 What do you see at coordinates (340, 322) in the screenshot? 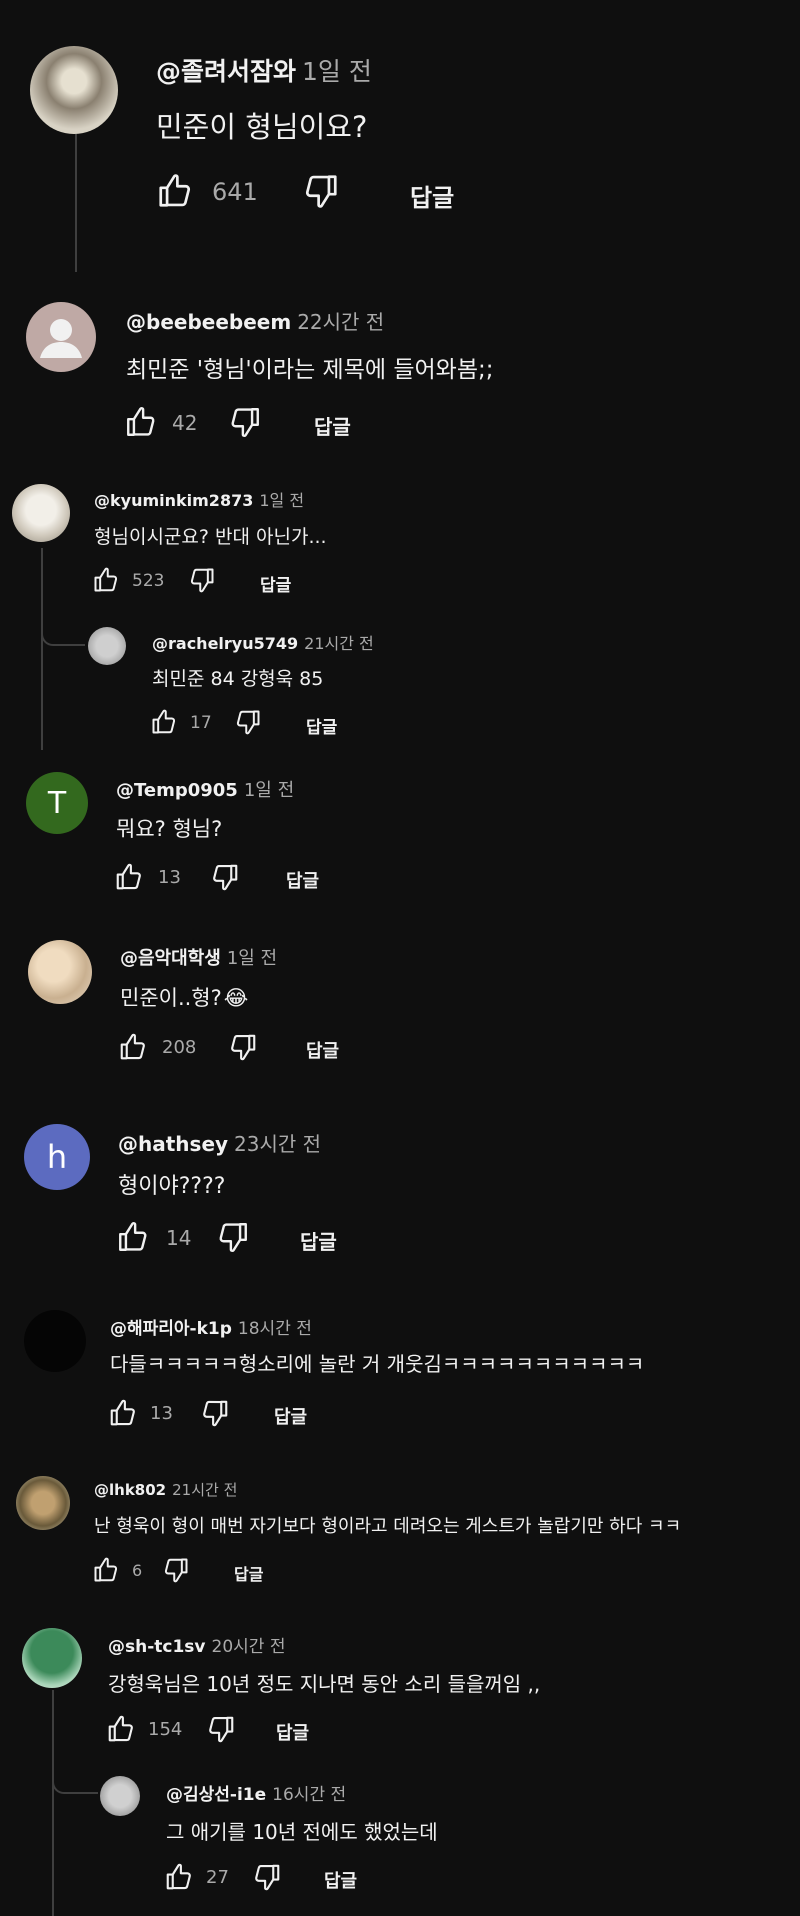
I see `comment-time: 22시간 전` at bounding box center [340, 322].